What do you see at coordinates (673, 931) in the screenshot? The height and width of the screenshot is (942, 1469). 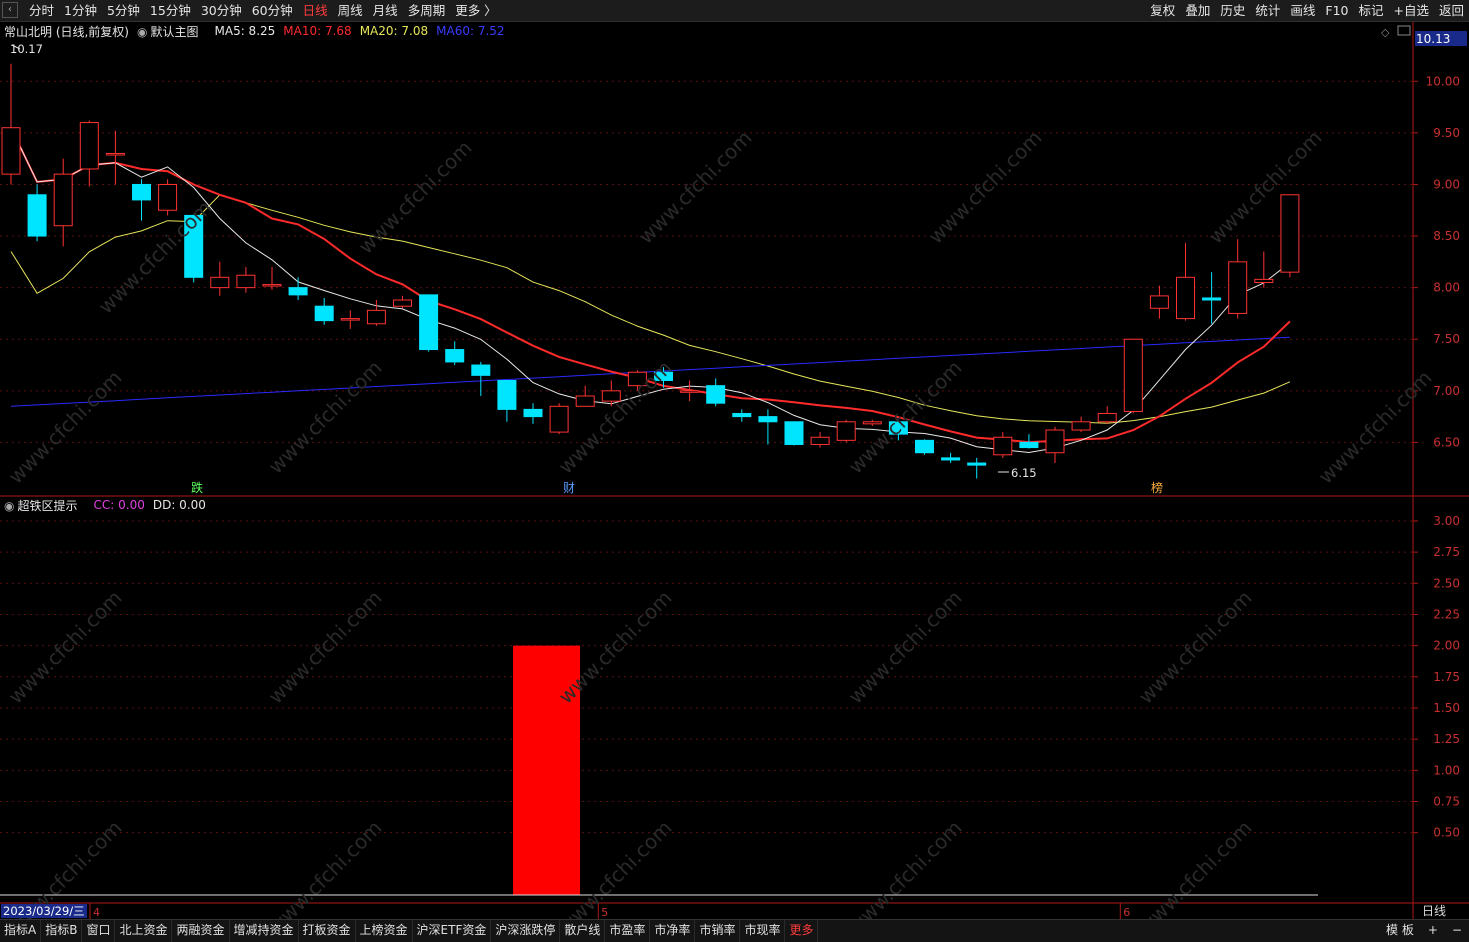 I see `bottom-tab-12: 市净率` at bounding box center [673, 931].